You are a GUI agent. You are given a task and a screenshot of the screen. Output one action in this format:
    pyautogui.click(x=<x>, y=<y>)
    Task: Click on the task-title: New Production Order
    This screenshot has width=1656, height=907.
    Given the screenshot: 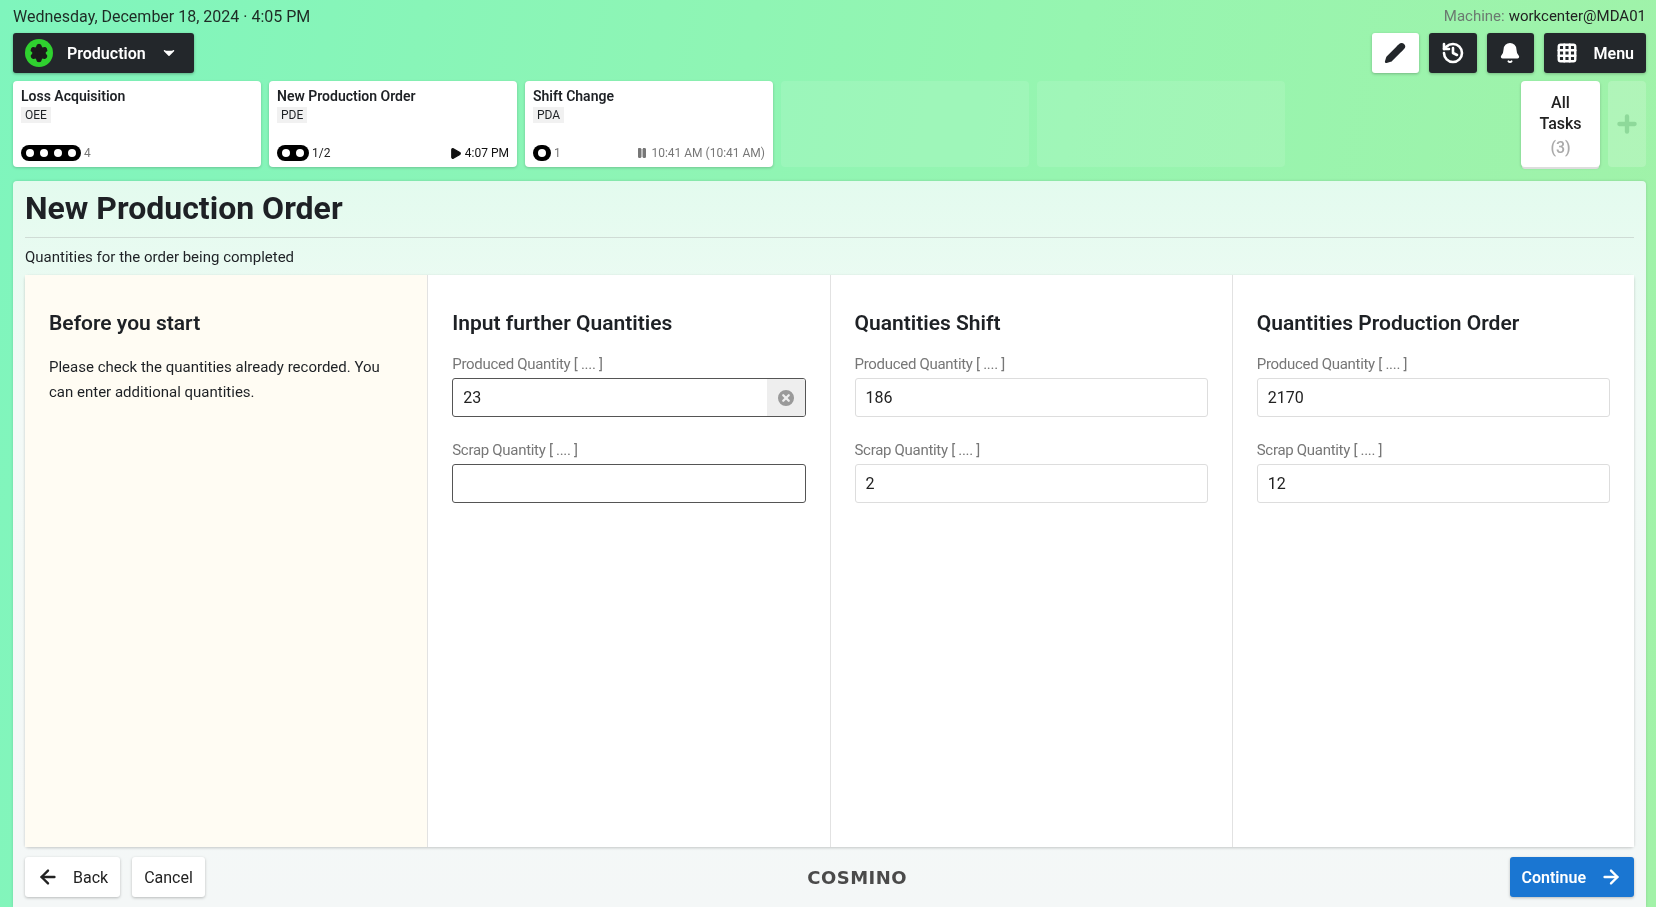 What is the action you would take?
    pyautogui.click(x=347, y=96)
    